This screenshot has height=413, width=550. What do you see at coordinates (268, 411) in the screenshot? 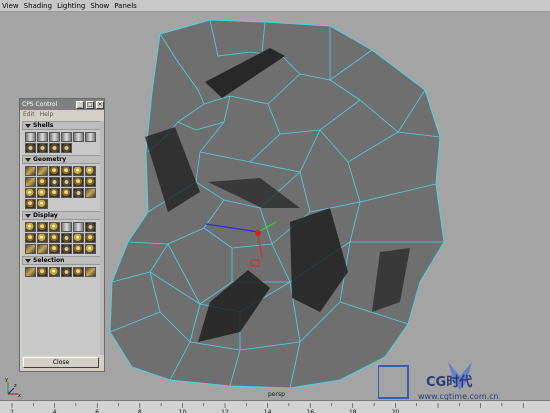
I see `timeline-tick-label: 14` at bounding box center [268, 411].